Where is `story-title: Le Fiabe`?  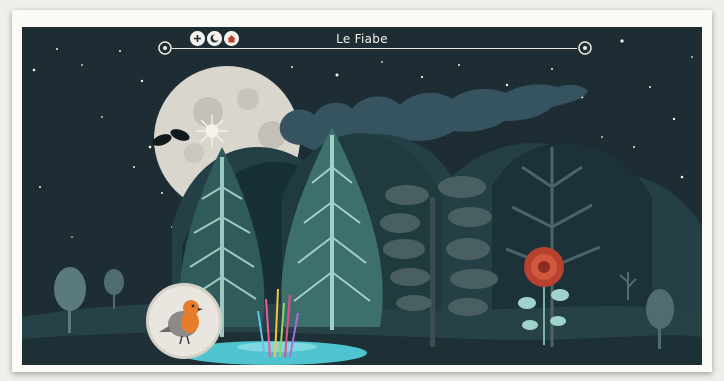
story-title: Le Fiabe is located at coordinates (362, 39).